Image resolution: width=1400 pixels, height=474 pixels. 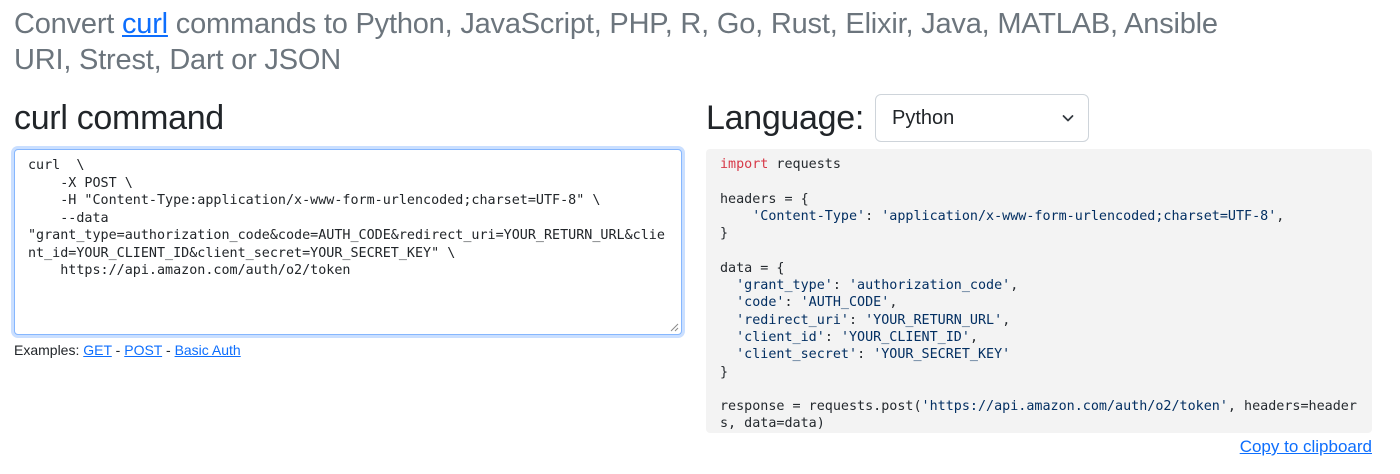 What do you see at coordinates (1074, 407) in the screenshot?
I see `code-string: 'https://api.amazon.com/auth/o2/token'` at bounding box center [1074, 407].